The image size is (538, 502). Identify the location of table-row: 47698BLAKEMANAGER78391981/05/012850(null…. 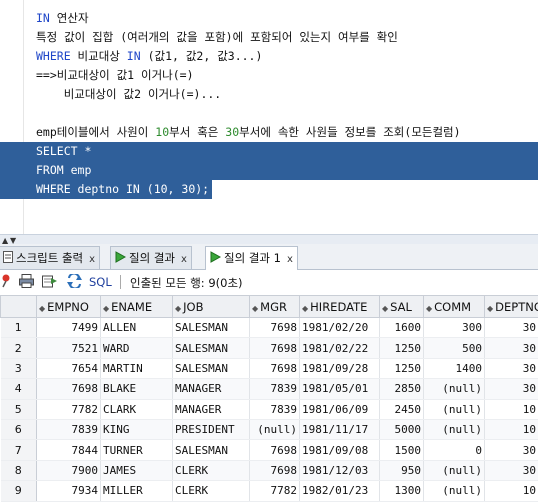
(269, 389).